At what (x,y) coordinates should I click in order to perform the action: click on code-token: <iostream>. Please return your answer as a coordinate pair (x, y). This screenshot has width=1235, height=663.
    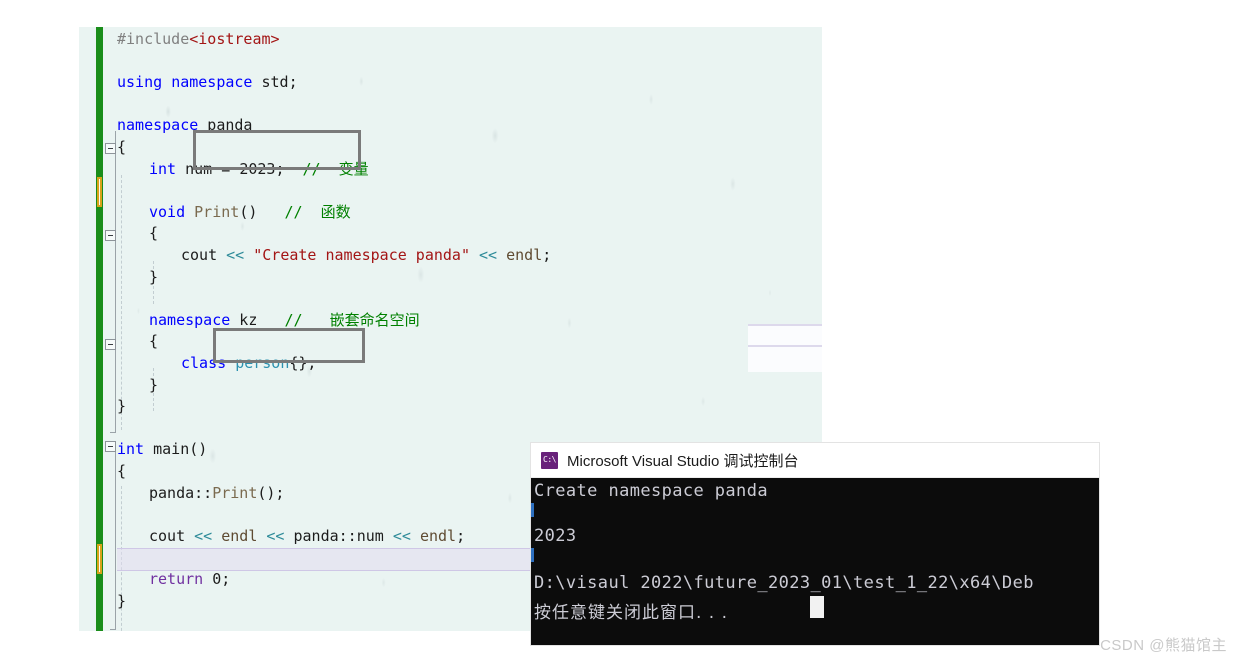
    Looking at the image, I should click on (234, 39).